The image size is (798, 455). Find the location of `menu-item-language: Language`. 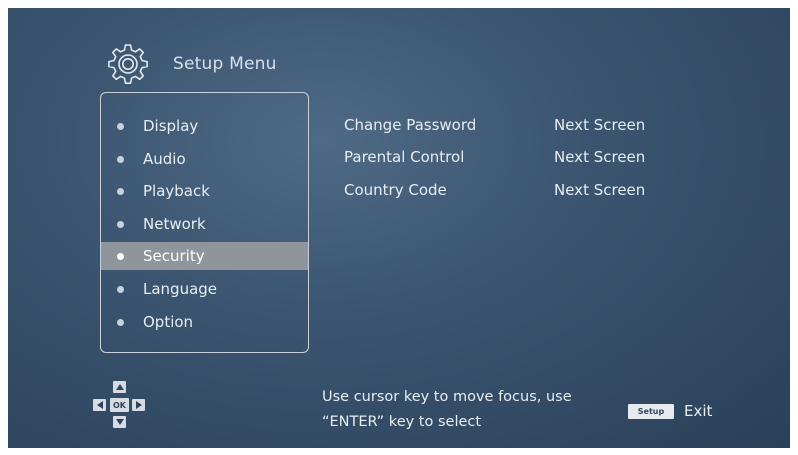

menu-item-language: Language is located at coordinates (204, 289).